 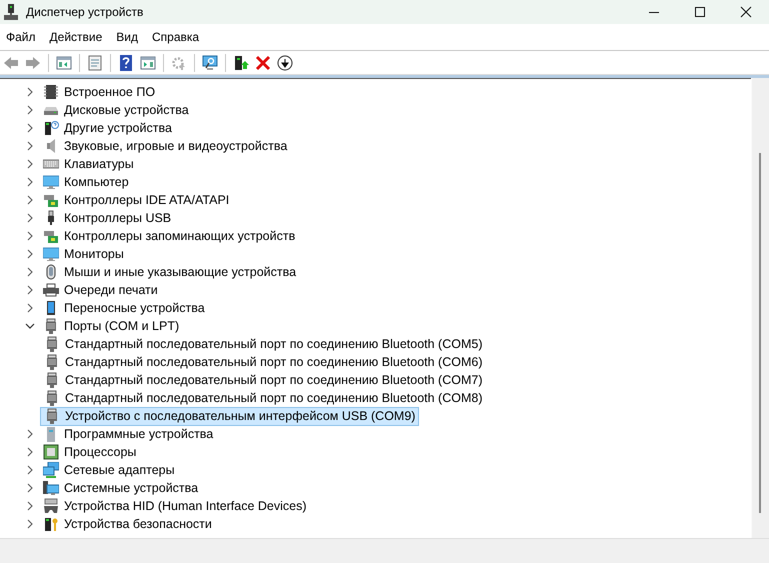 What do you see at coordinates (746, 12) in the screenshot?
I see `close-icon` at bounding box center [746, 12].